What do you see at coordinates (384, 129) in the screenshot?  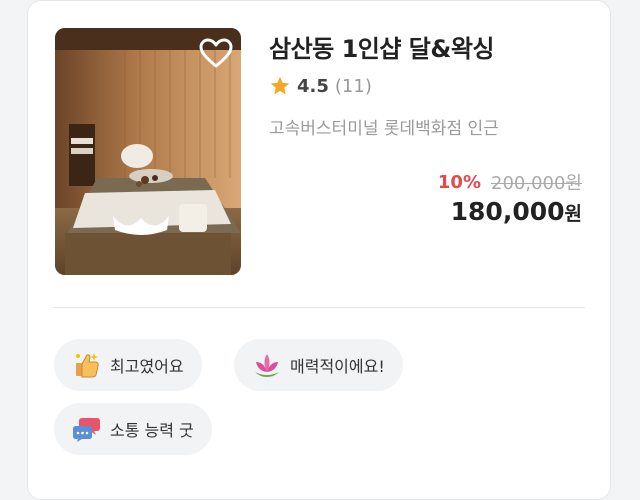 I see `location-text: 고속버스터미널 롯데백화점 인근` at bounding box center [384, 129].